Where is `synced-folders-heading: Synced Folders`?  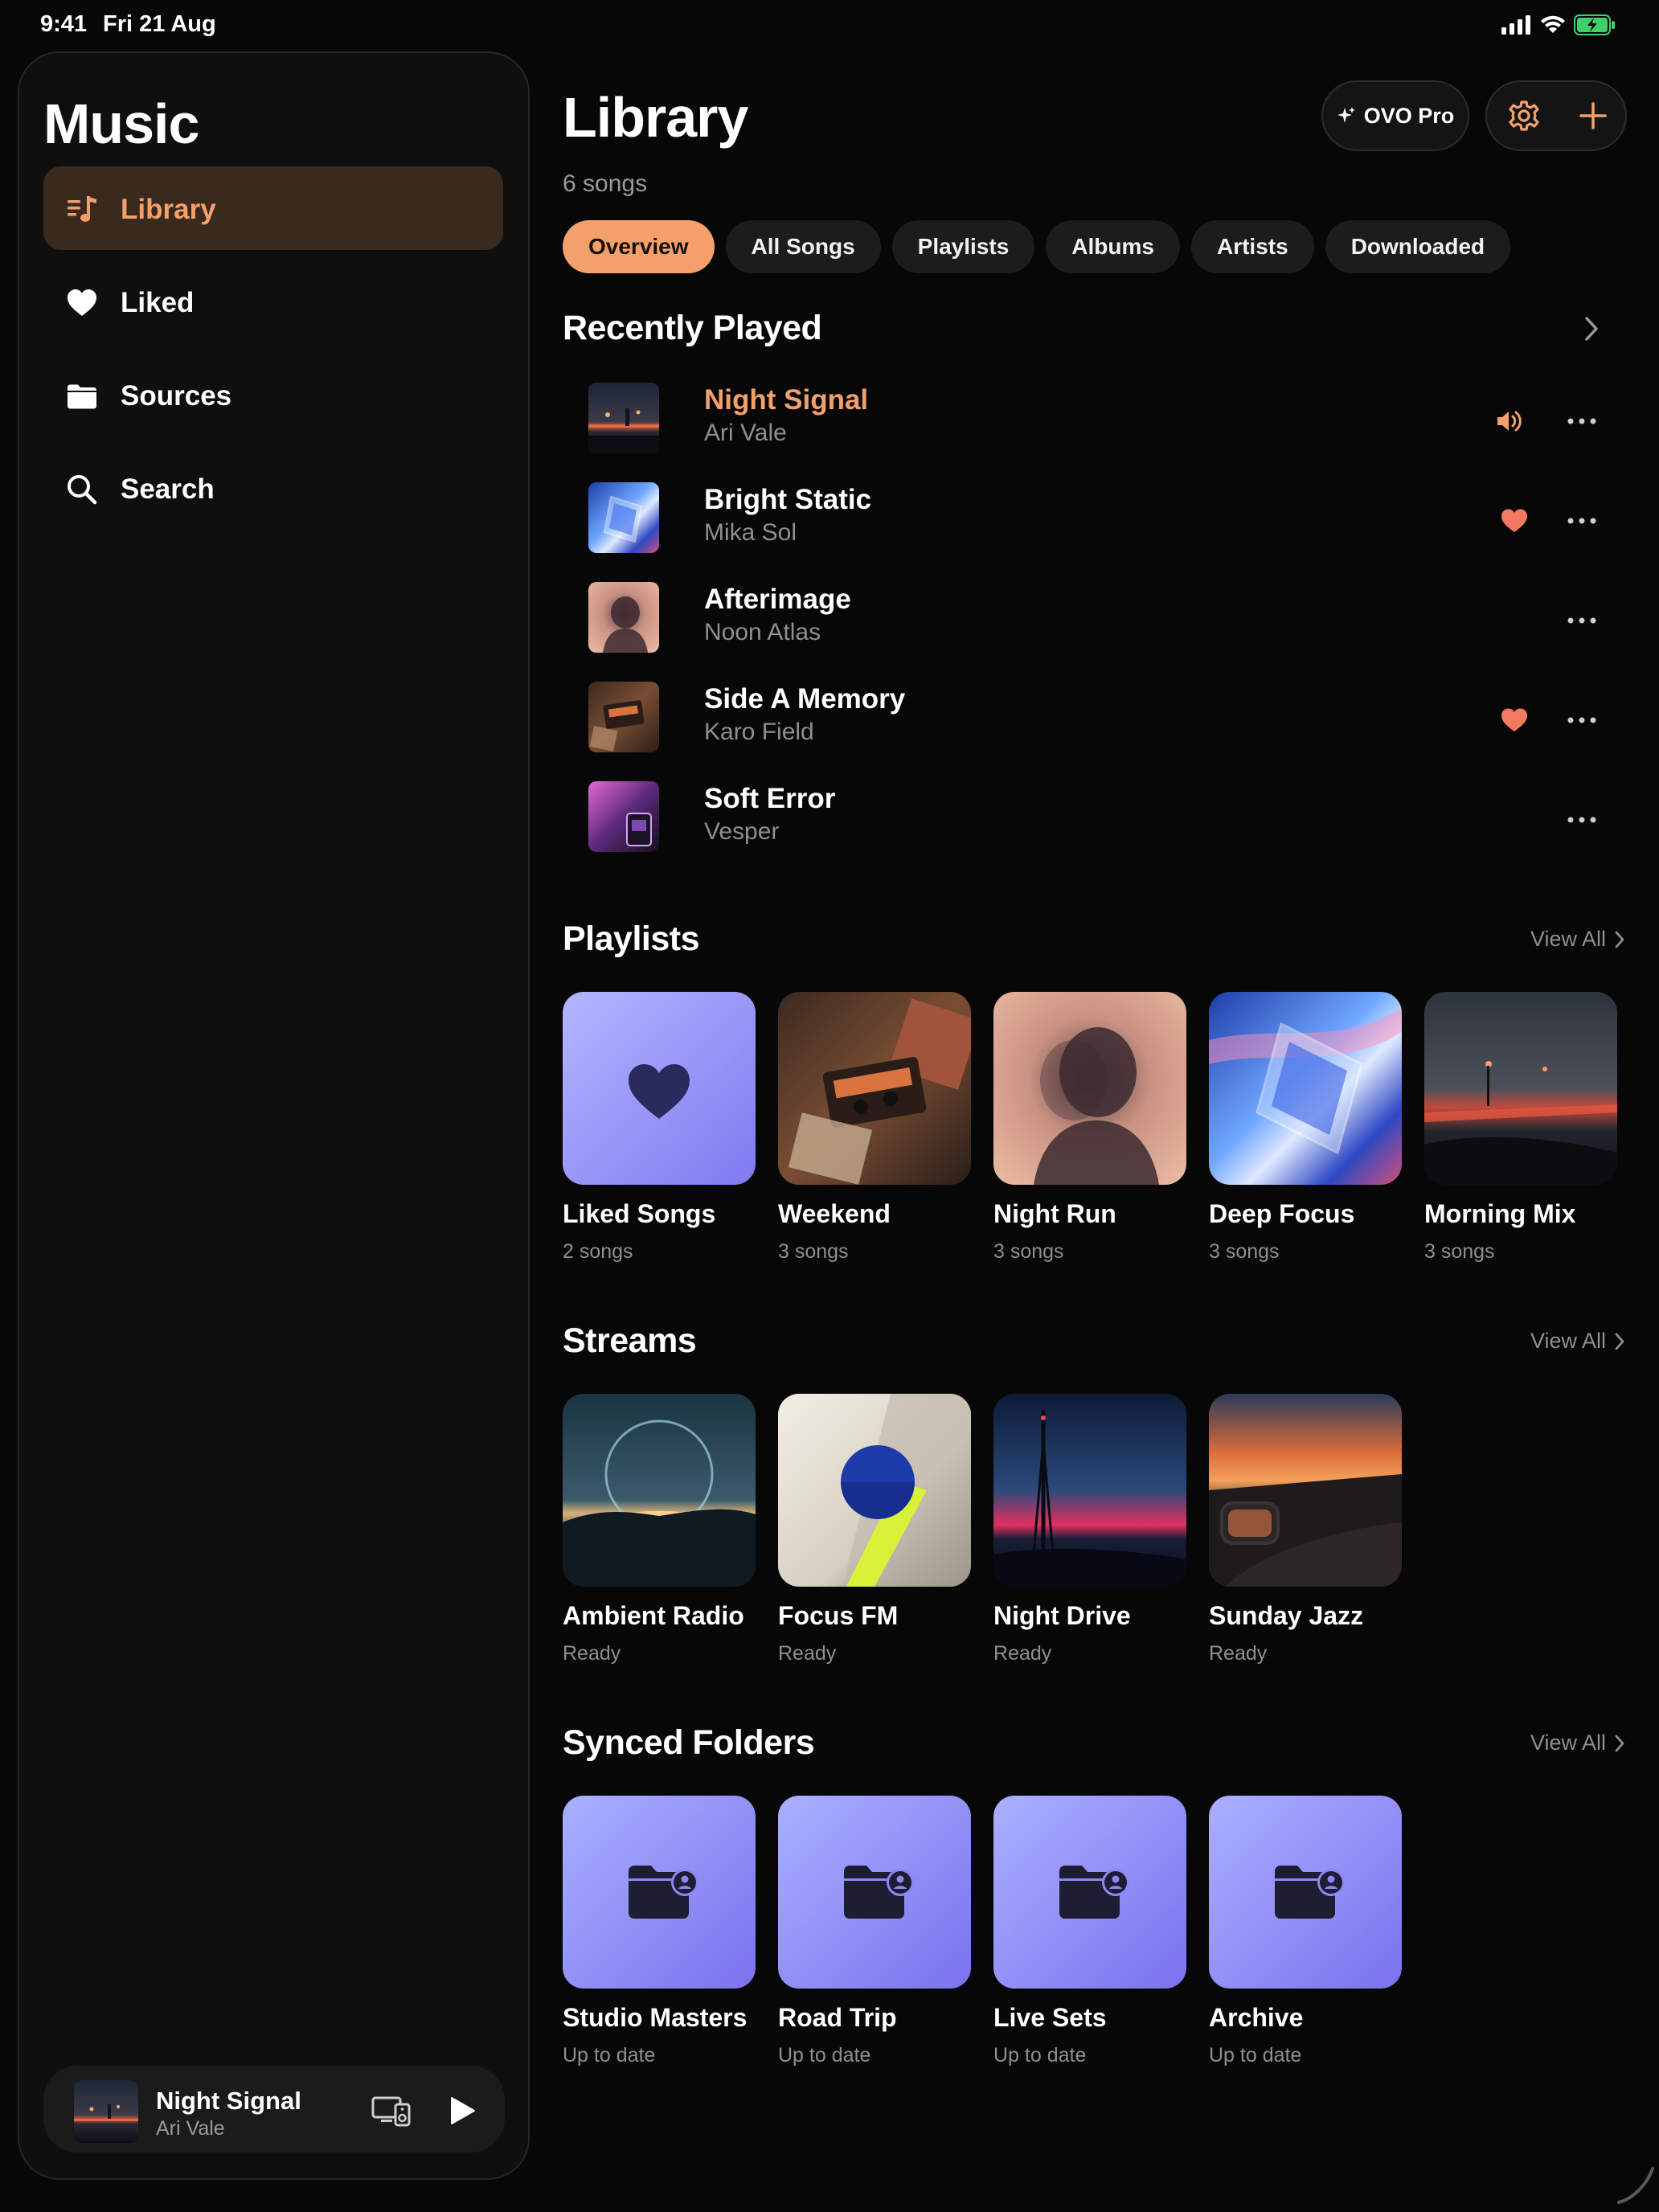
synced-folders-heading: Synced Folders is located at coordinates (689, 1743).